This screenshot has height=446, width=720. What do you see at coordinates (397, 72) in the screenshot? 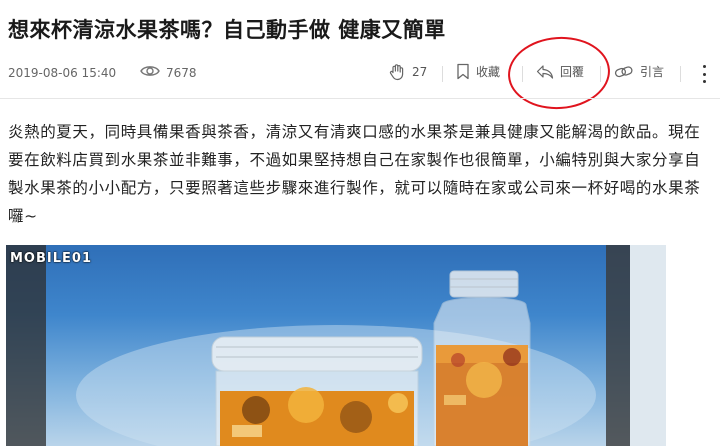
I see `clap-hand-icon` at bounding box center [397, 72].